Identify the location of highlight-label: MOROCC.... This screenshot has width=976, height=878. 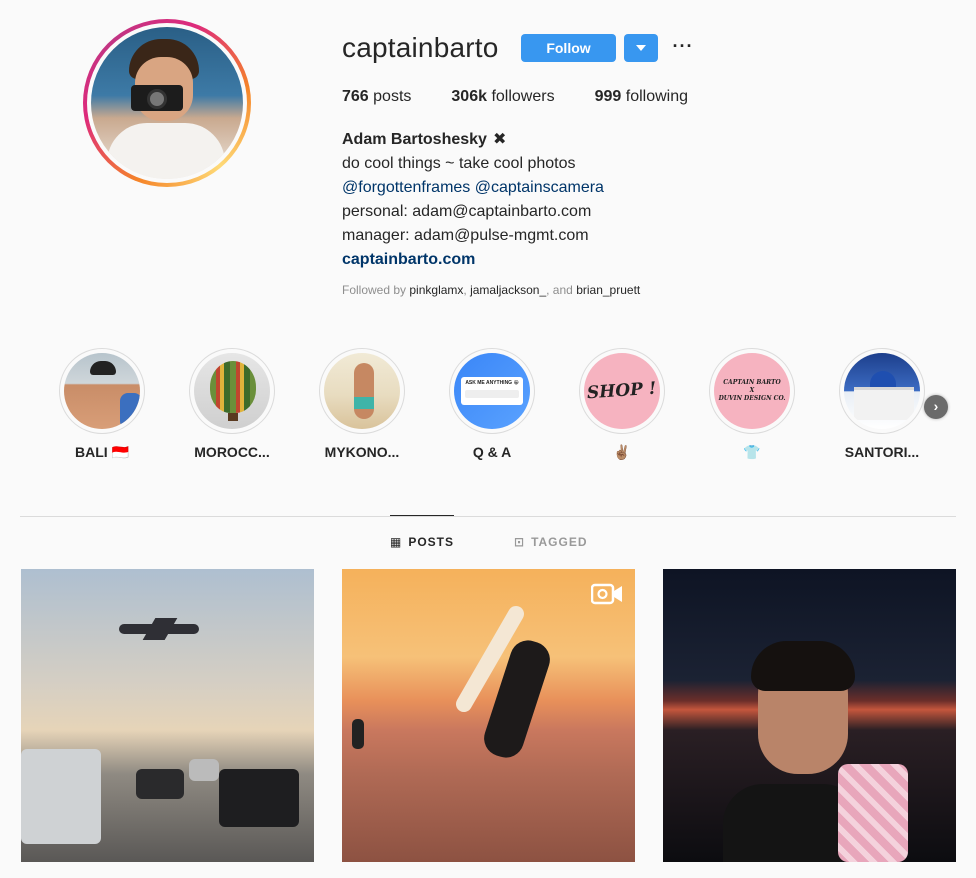
(232, 452).